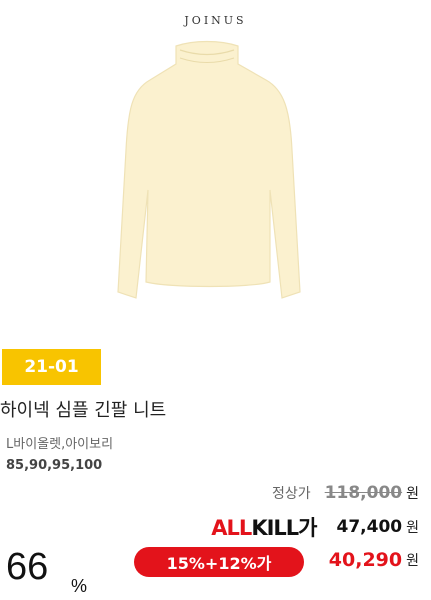 This screenshot has height=600, width=431. What do you see at coordinates (291, 494) in the screenshot?
I see `regular-price-label: 정상가` at bounding box center [291, 494].